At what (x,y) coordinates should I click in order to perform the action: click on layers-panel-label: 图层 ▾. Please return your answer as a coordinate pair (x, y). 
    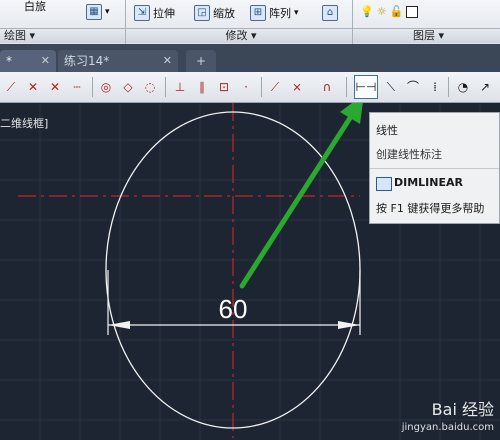
    Looking at the image, I should click on (428, 35).